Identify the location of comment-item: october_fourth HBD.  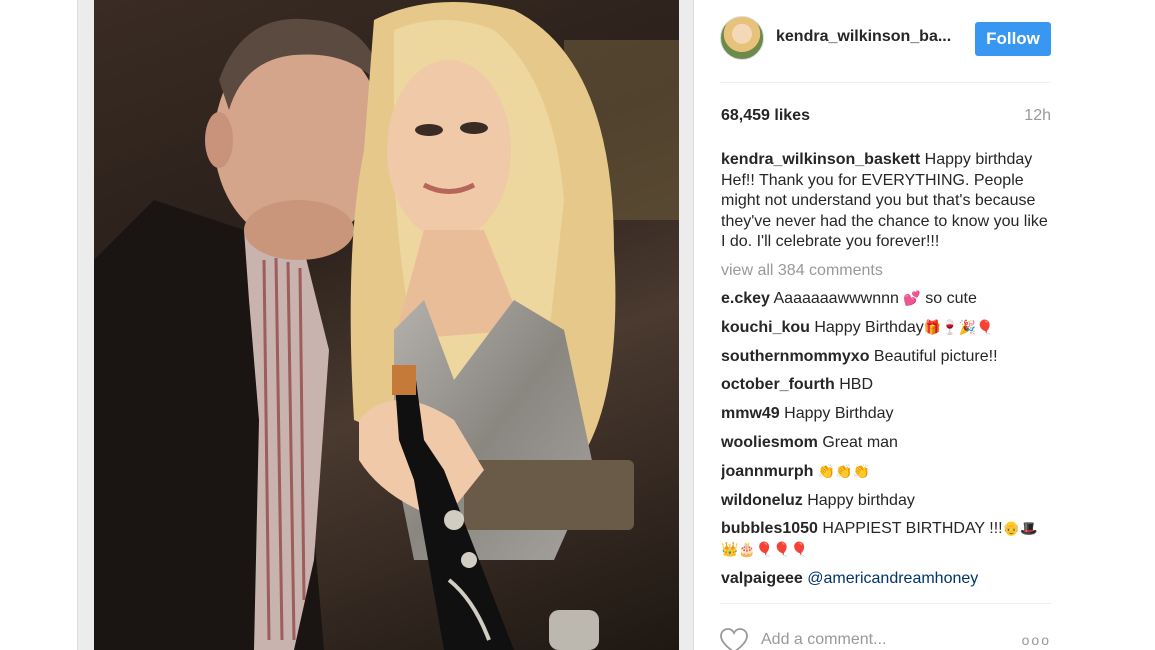
(797, 385).